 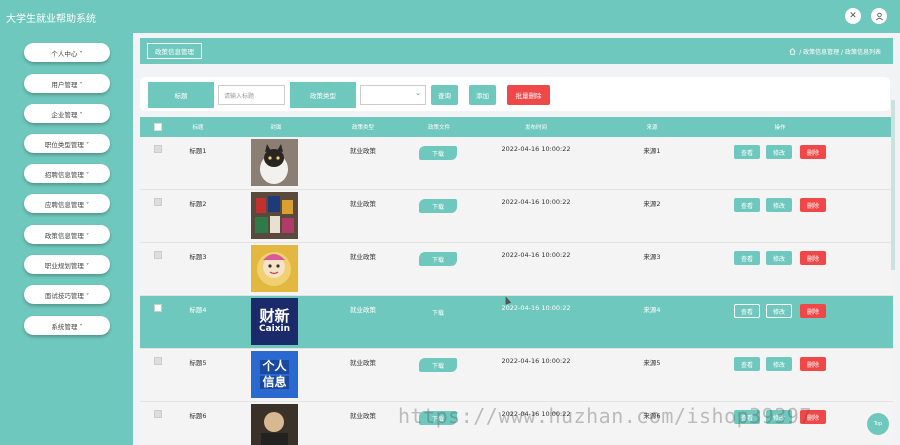 I want to click on row-title: 标题1, so click(x=198, y=151).